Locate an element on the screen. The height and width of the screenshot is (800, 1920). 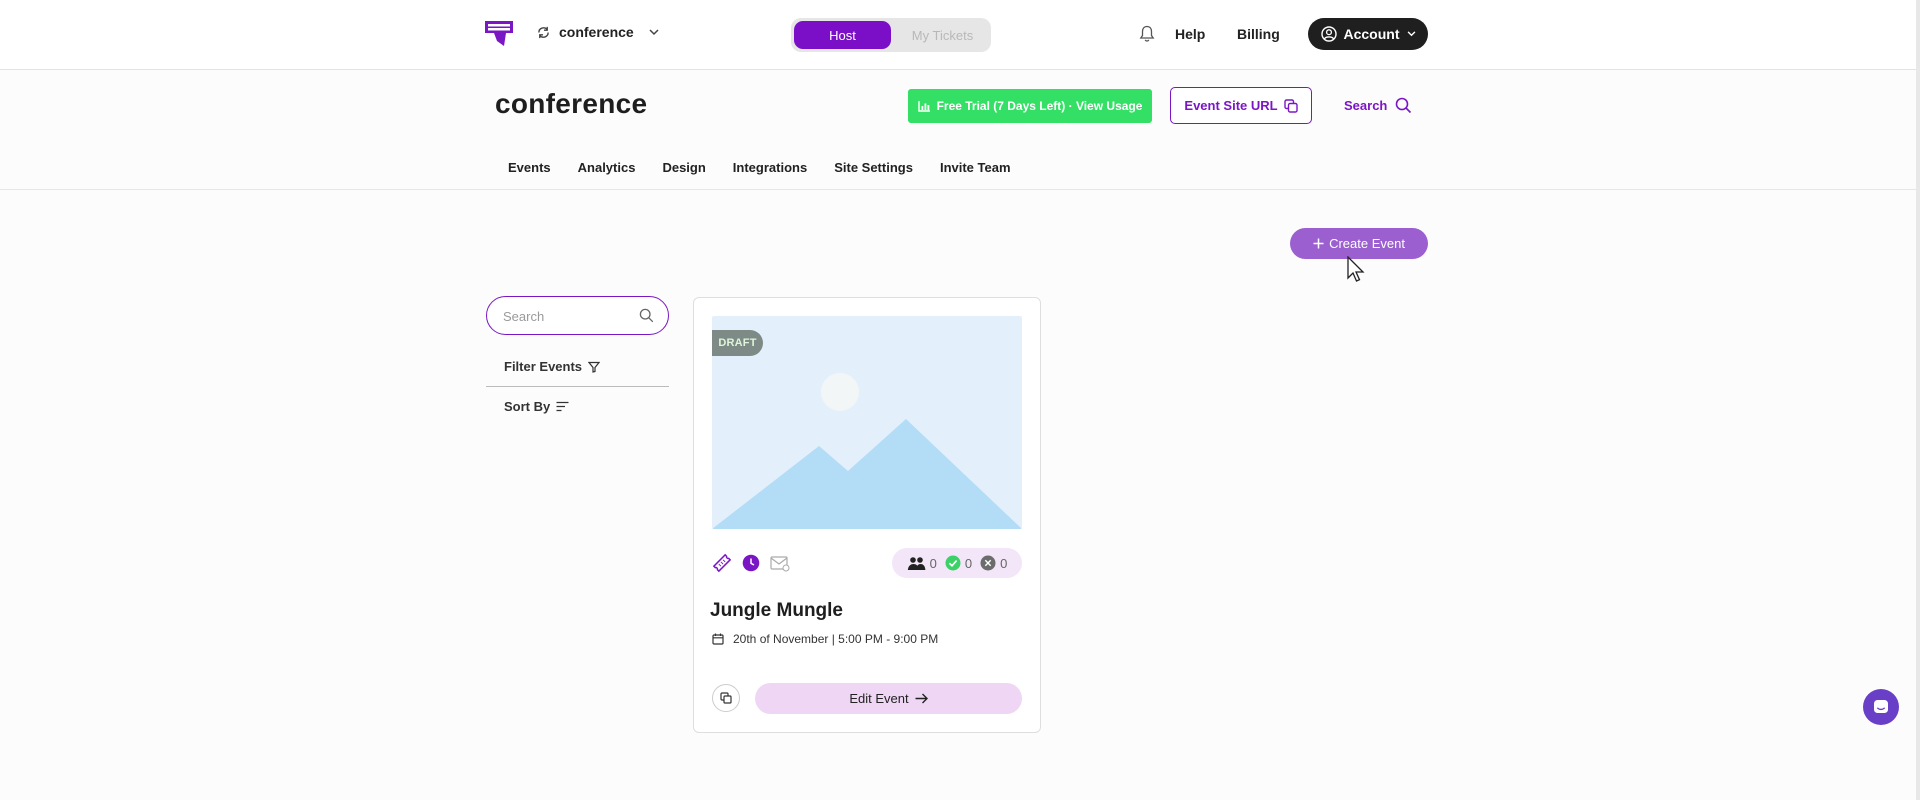
mail-icon is located at coordinates (780, 563).